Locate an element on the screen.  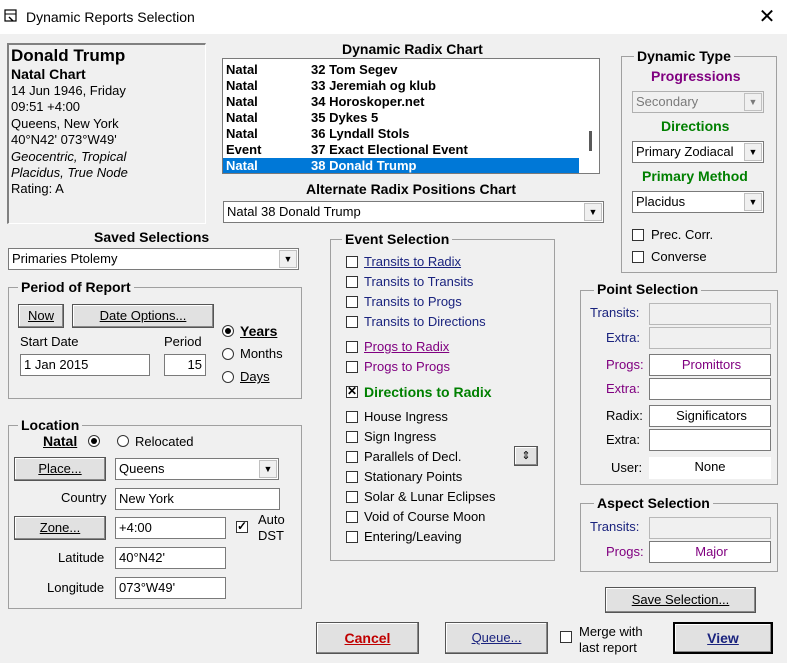
void-moon-checkbox is located at coordinates (352, 517).